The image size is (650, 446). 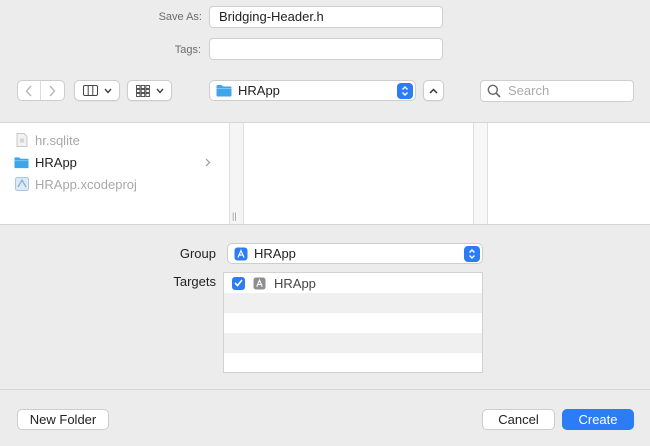 What do you see at coordinates (259, 90) in the screenshot?
I see `location-label: HRApp` at bounding box center [259, 90].